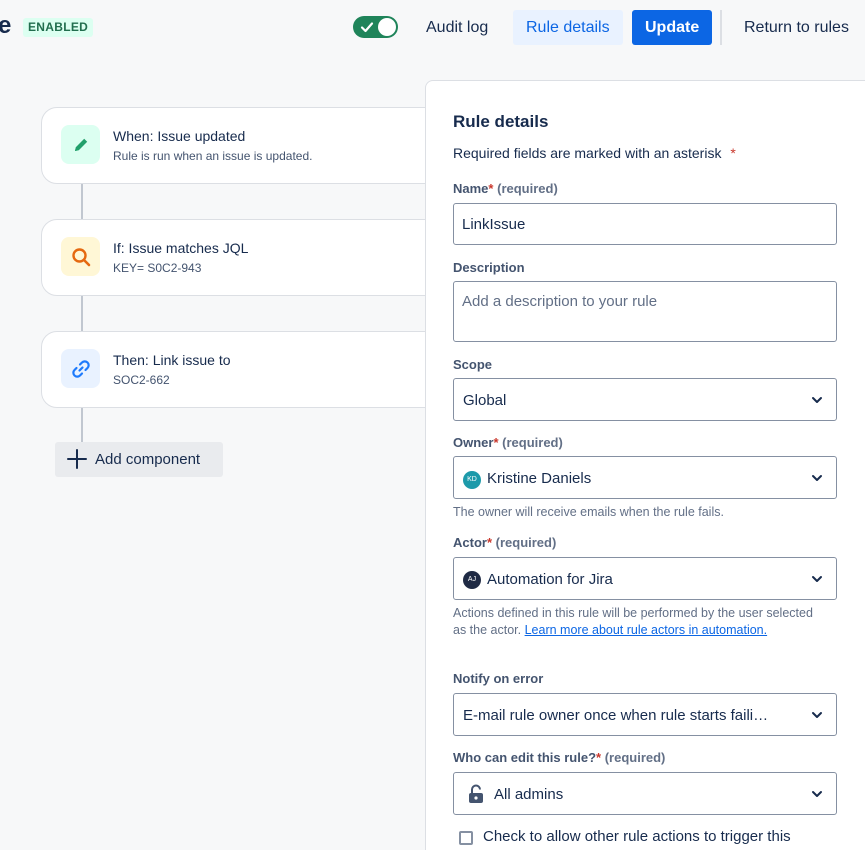  I want to click on label-text: Actor, so click(470, 542).